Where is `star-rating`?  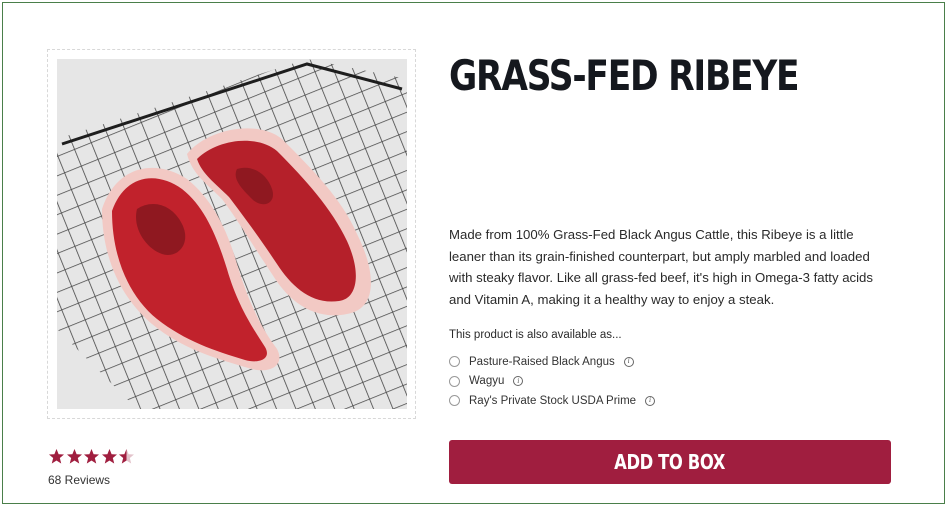
star-rating is located at coordinates (92, 456).